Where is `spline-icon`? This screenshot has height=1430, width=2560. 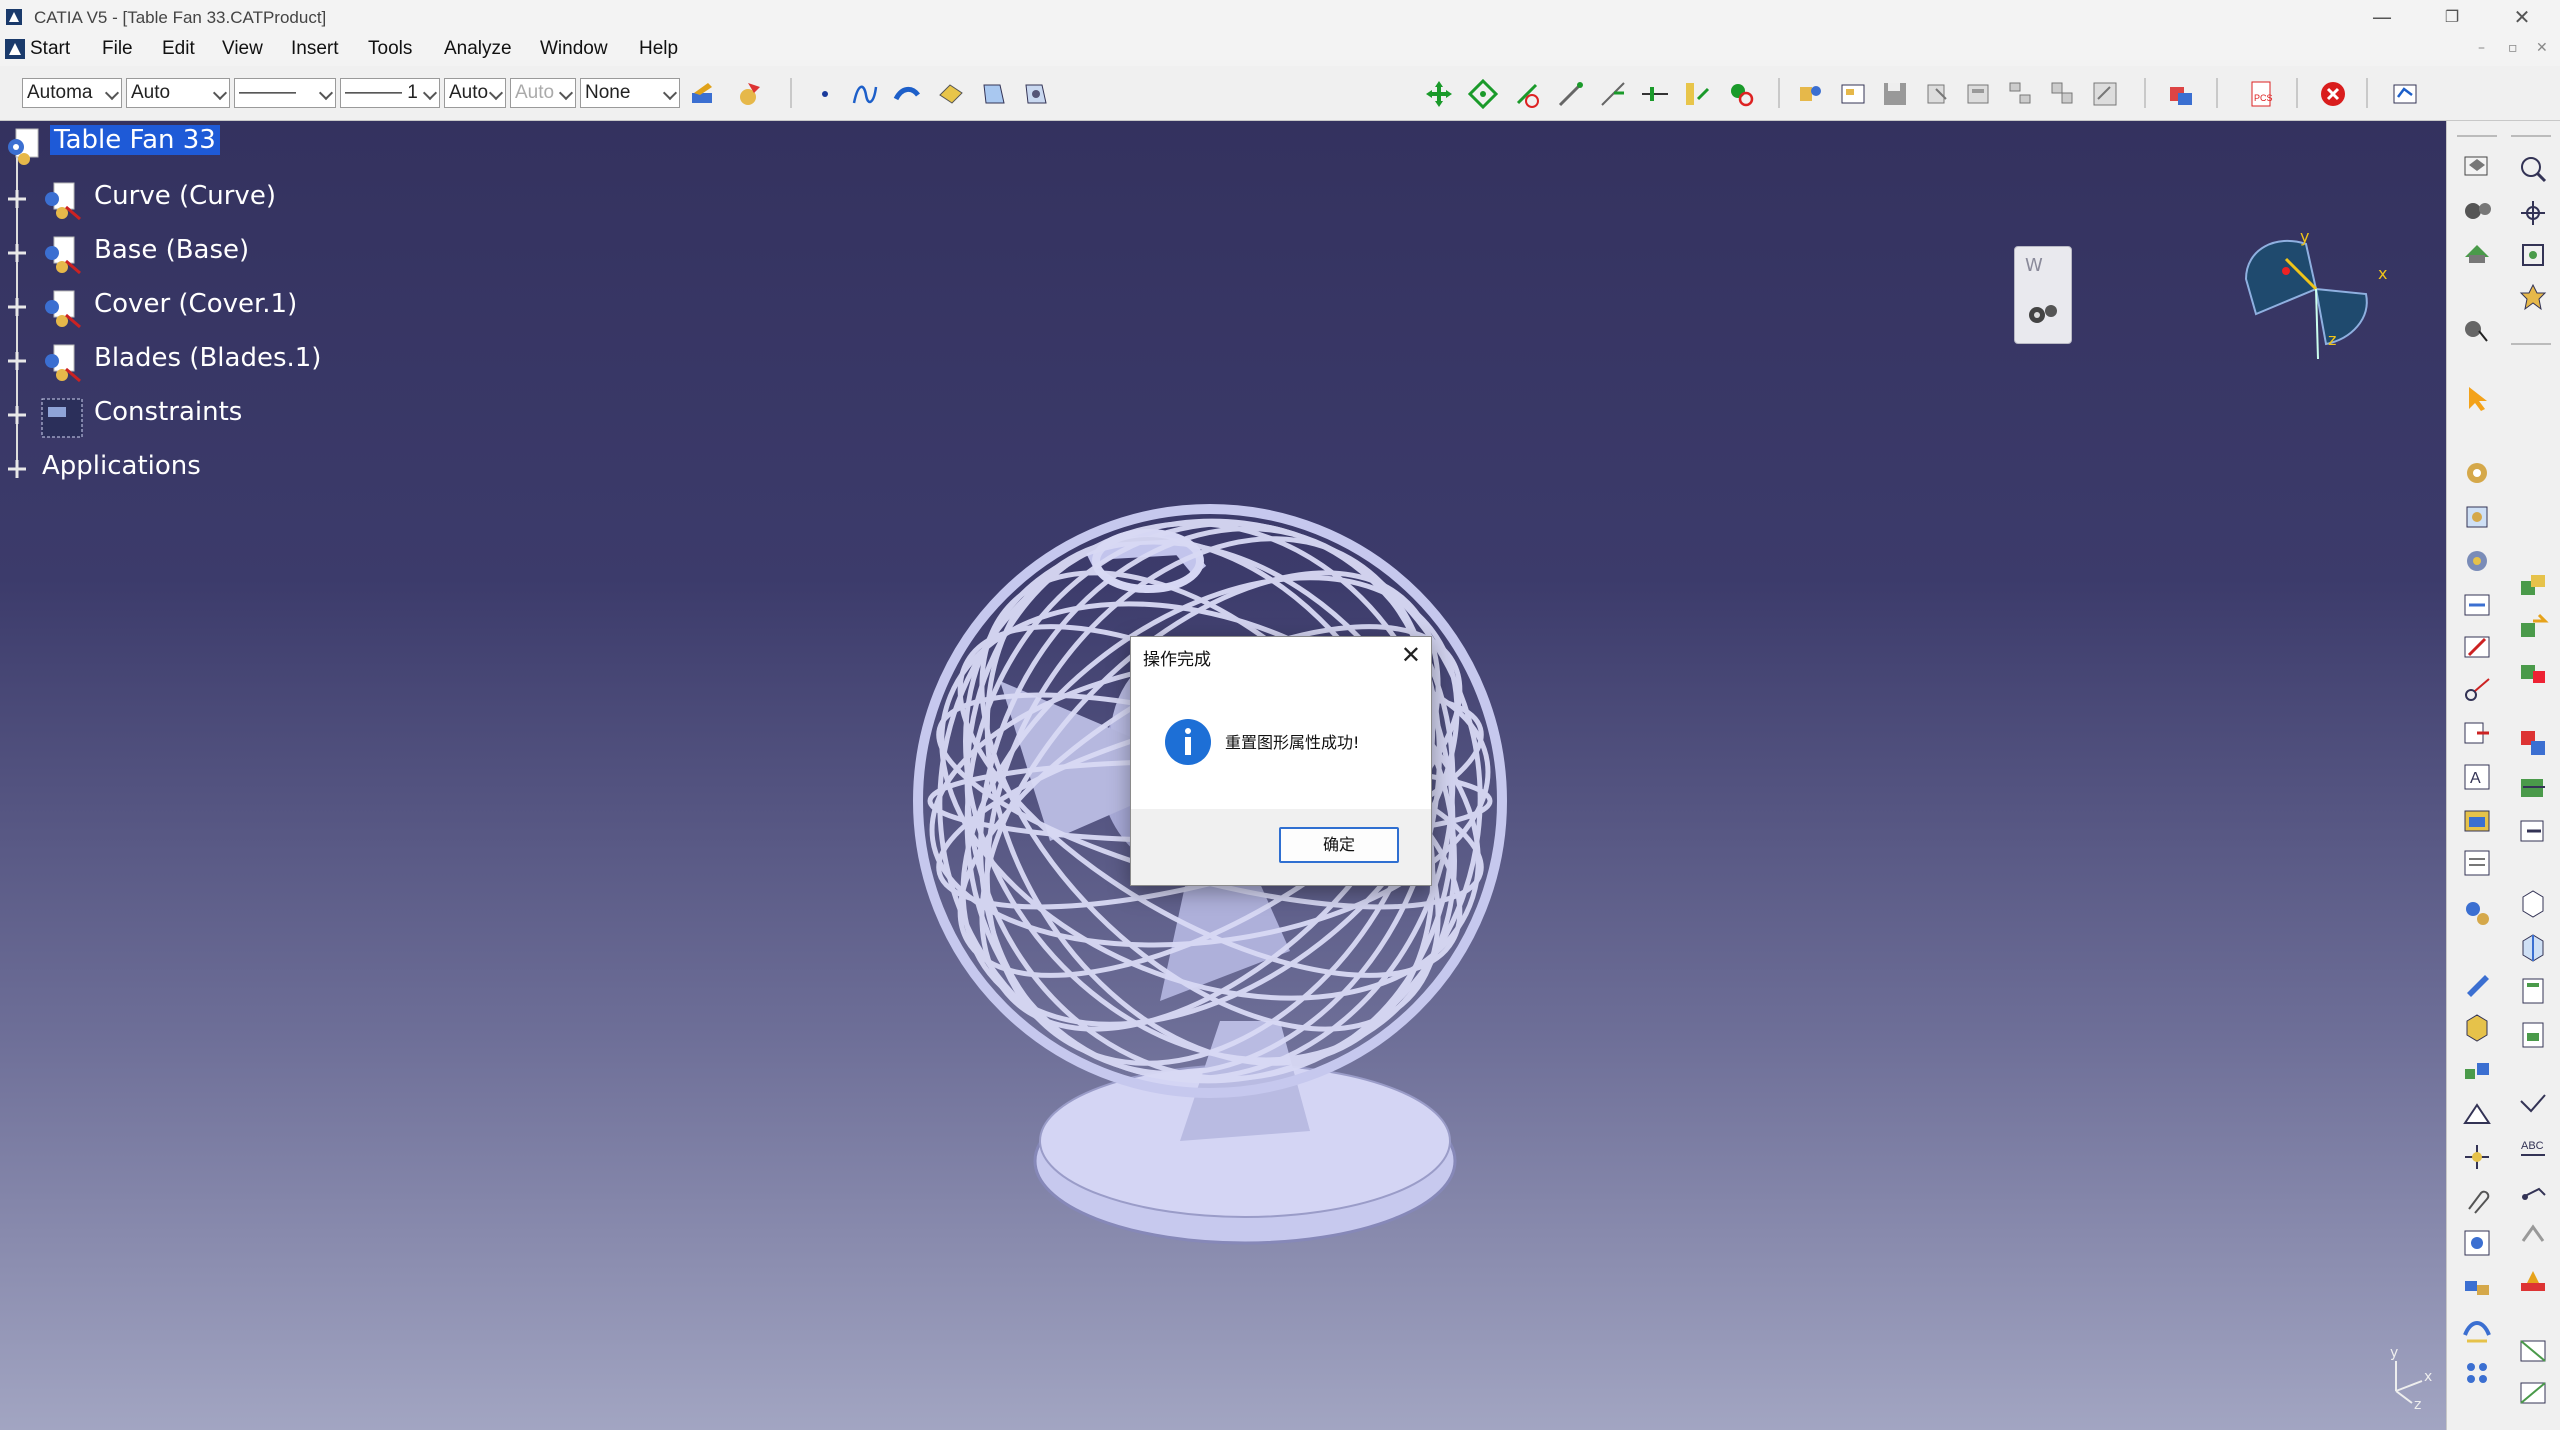
spline-icon is located at coordinates (865, 94).